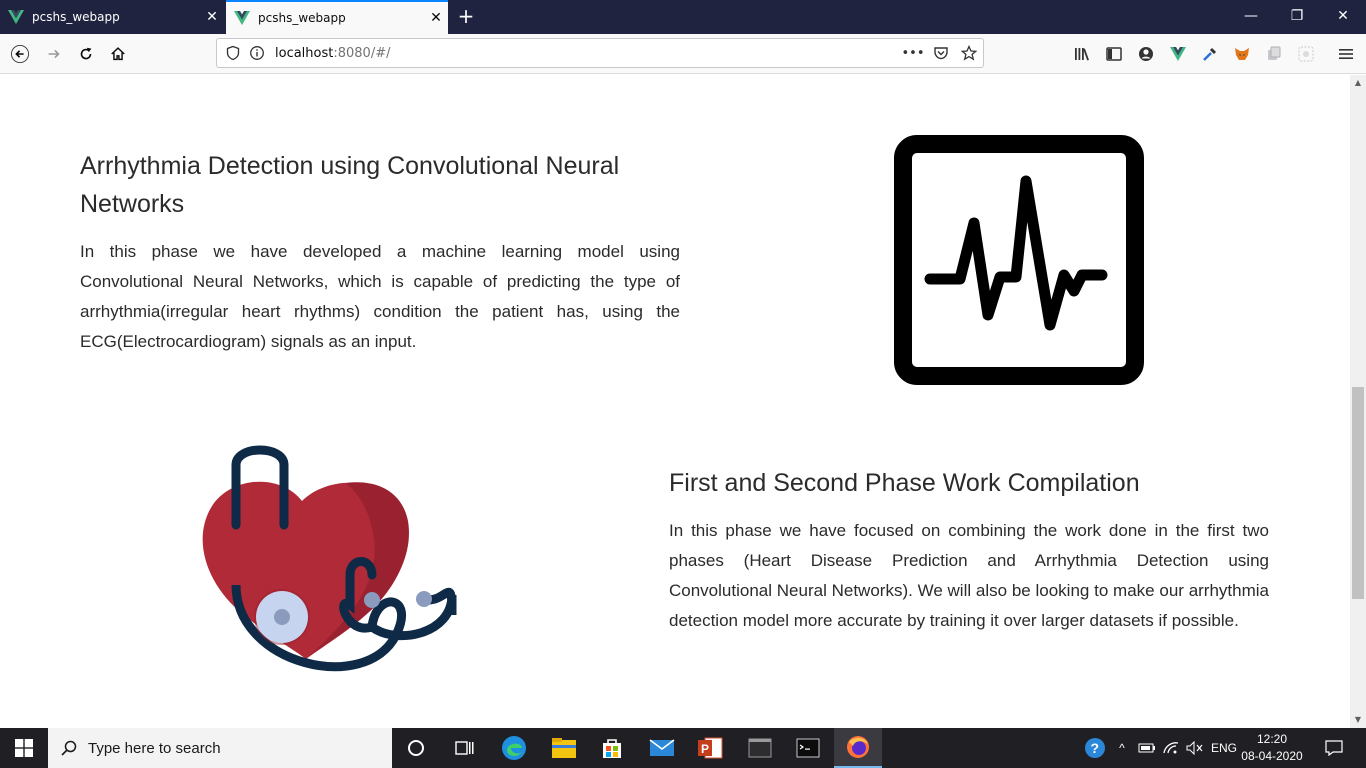  I want to click on page-scrollbar: ▲ ▼, so click(1358, 401).